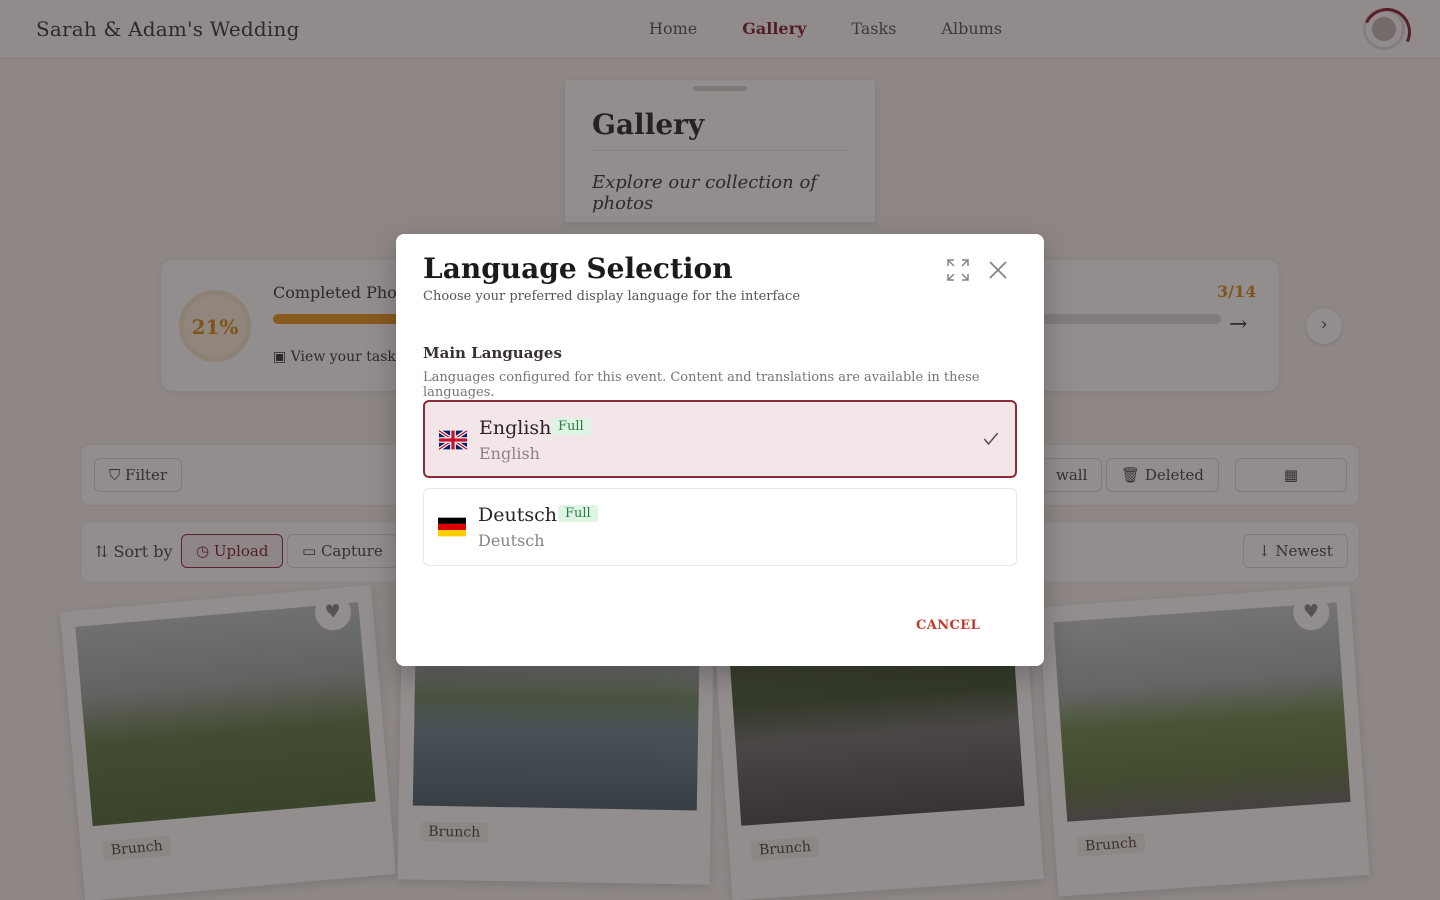  I want to click on expand-icon, so click(958, 270).